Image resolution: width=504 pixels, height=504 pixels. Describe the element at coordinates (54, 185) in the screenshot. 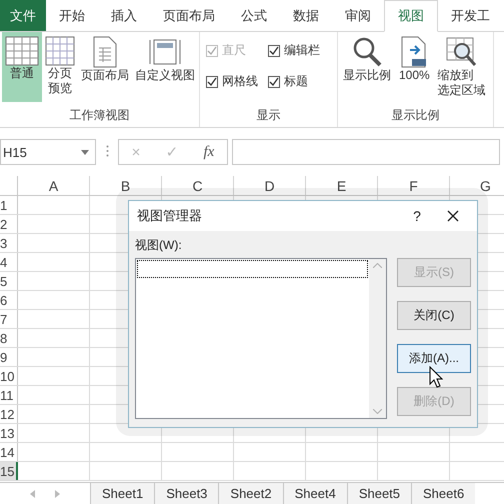

I see `column-header: A` at that location.